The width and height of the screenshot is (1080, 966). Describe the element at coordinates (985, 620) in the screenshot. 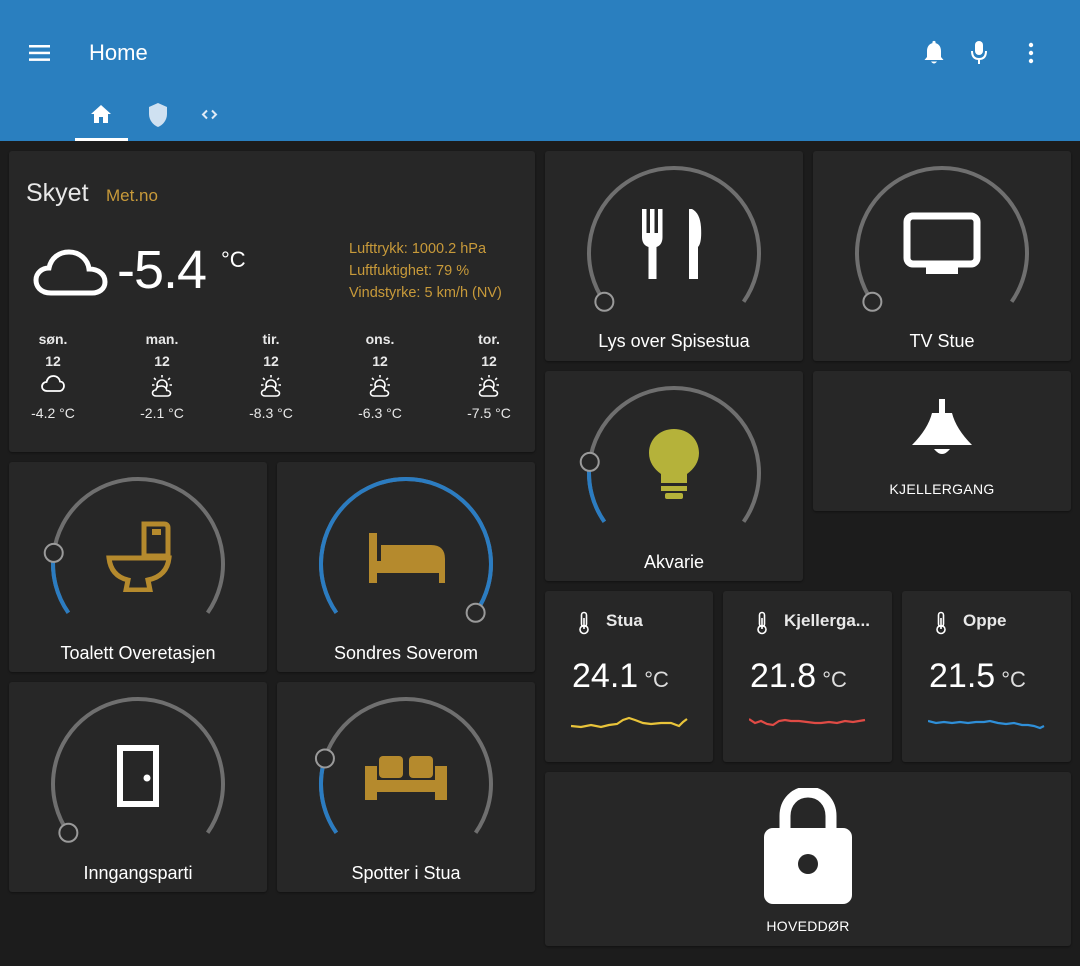

I see `sensor-name: Oppe` at that location.